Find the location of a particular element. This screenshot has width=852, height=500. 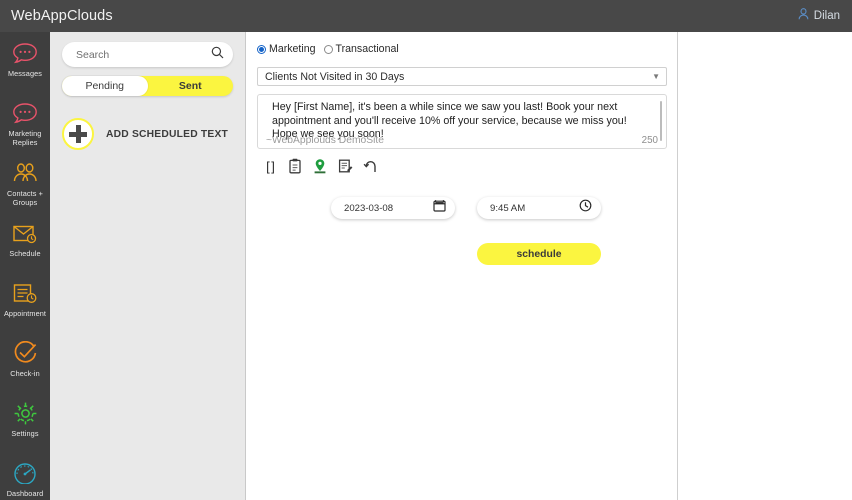

radio-marketing: Marketing is located at coordinates (286, 49).